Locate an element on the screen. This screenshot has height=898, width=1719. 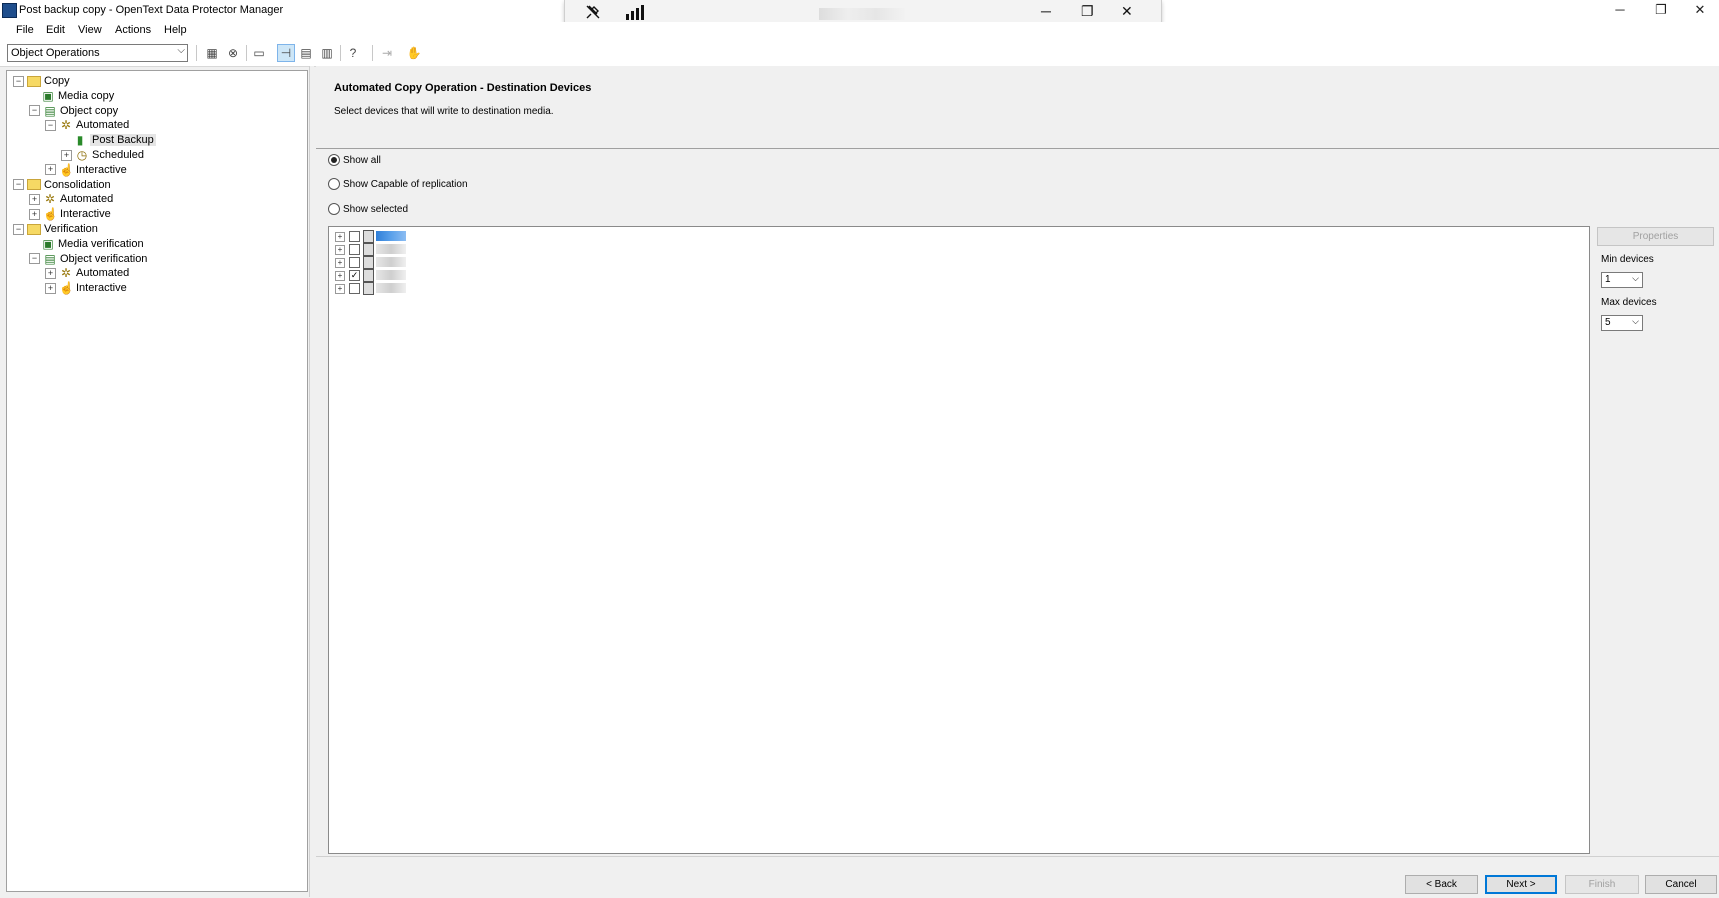
menu-help: Help is located at coordinates (175, 30).